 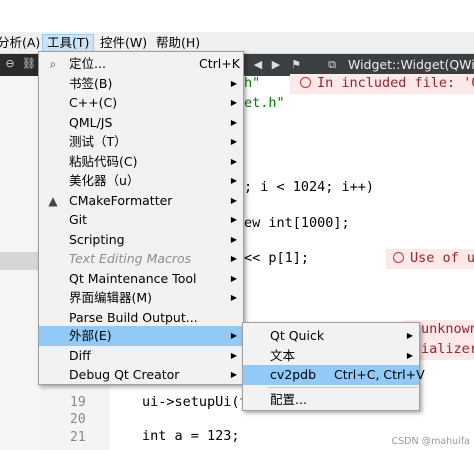 What do you see at coordinates (53, 200) in the screenshot?
I see `warning-triangle-icon: ▲` at bounding box center [53, 200].